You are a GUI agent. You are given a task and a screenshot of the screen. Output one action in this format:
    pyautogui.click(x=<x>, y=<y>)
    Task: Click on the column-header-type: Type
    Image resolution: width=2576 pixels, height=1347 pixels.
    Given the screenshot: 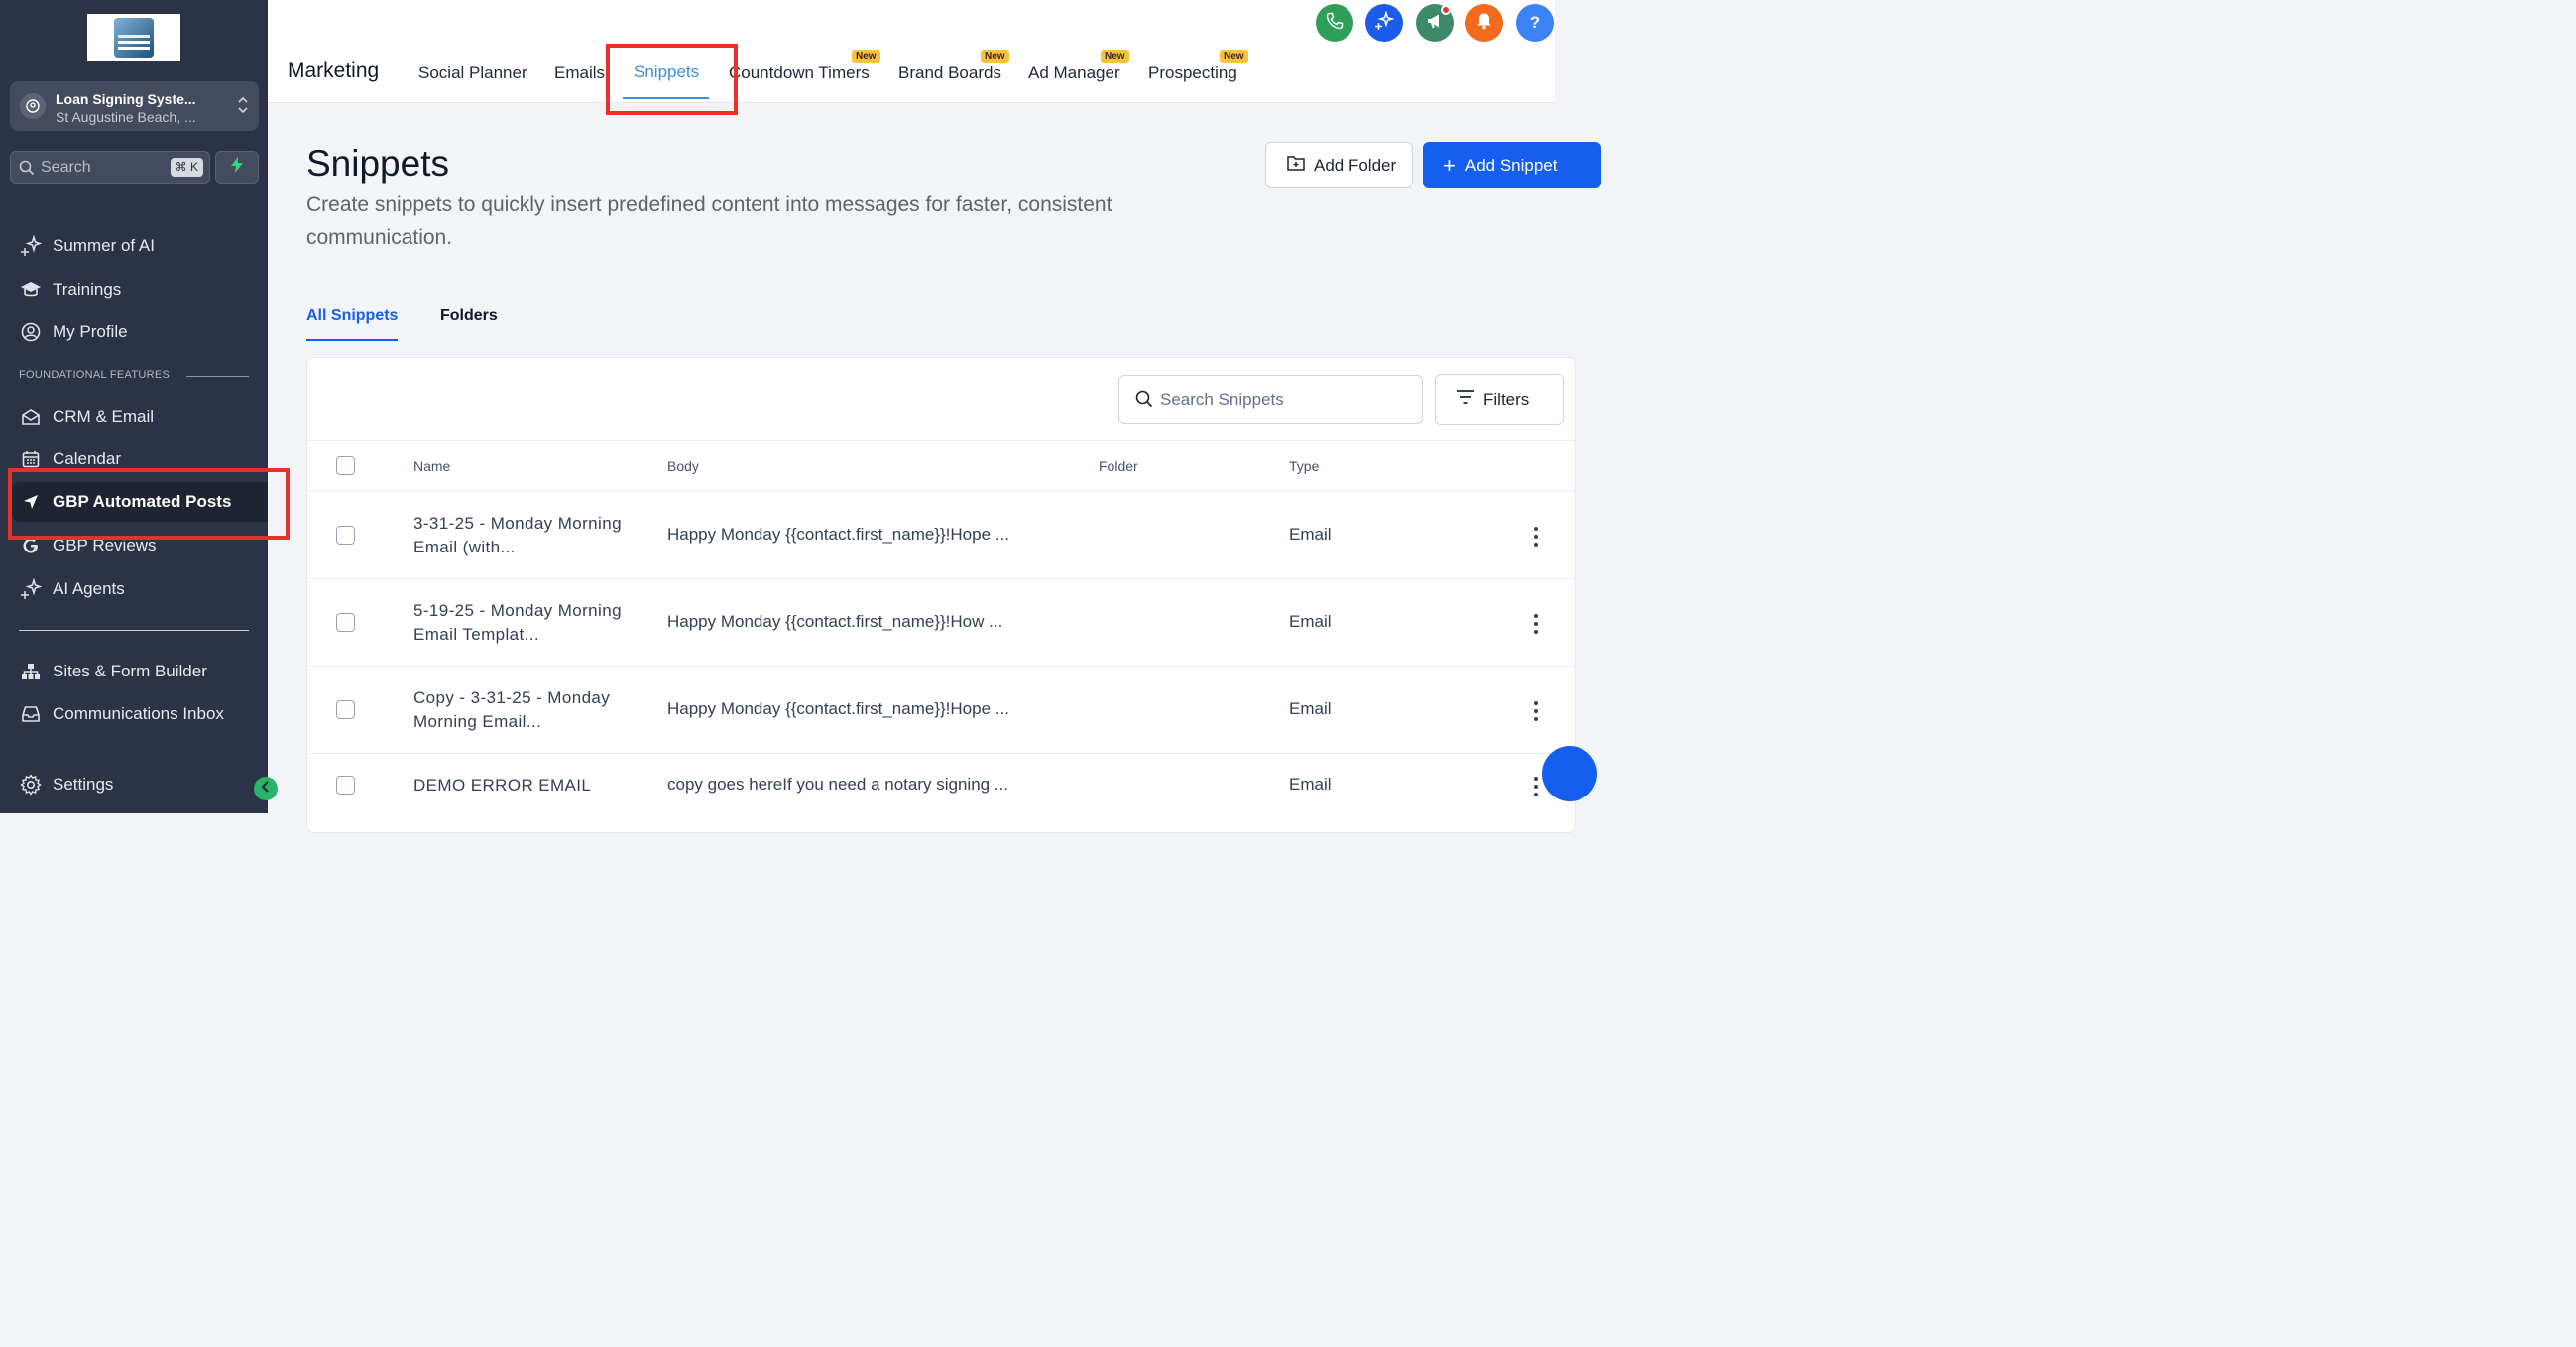 What is the action you would take?
    pyautogui.click(x=1304, y=466)
    